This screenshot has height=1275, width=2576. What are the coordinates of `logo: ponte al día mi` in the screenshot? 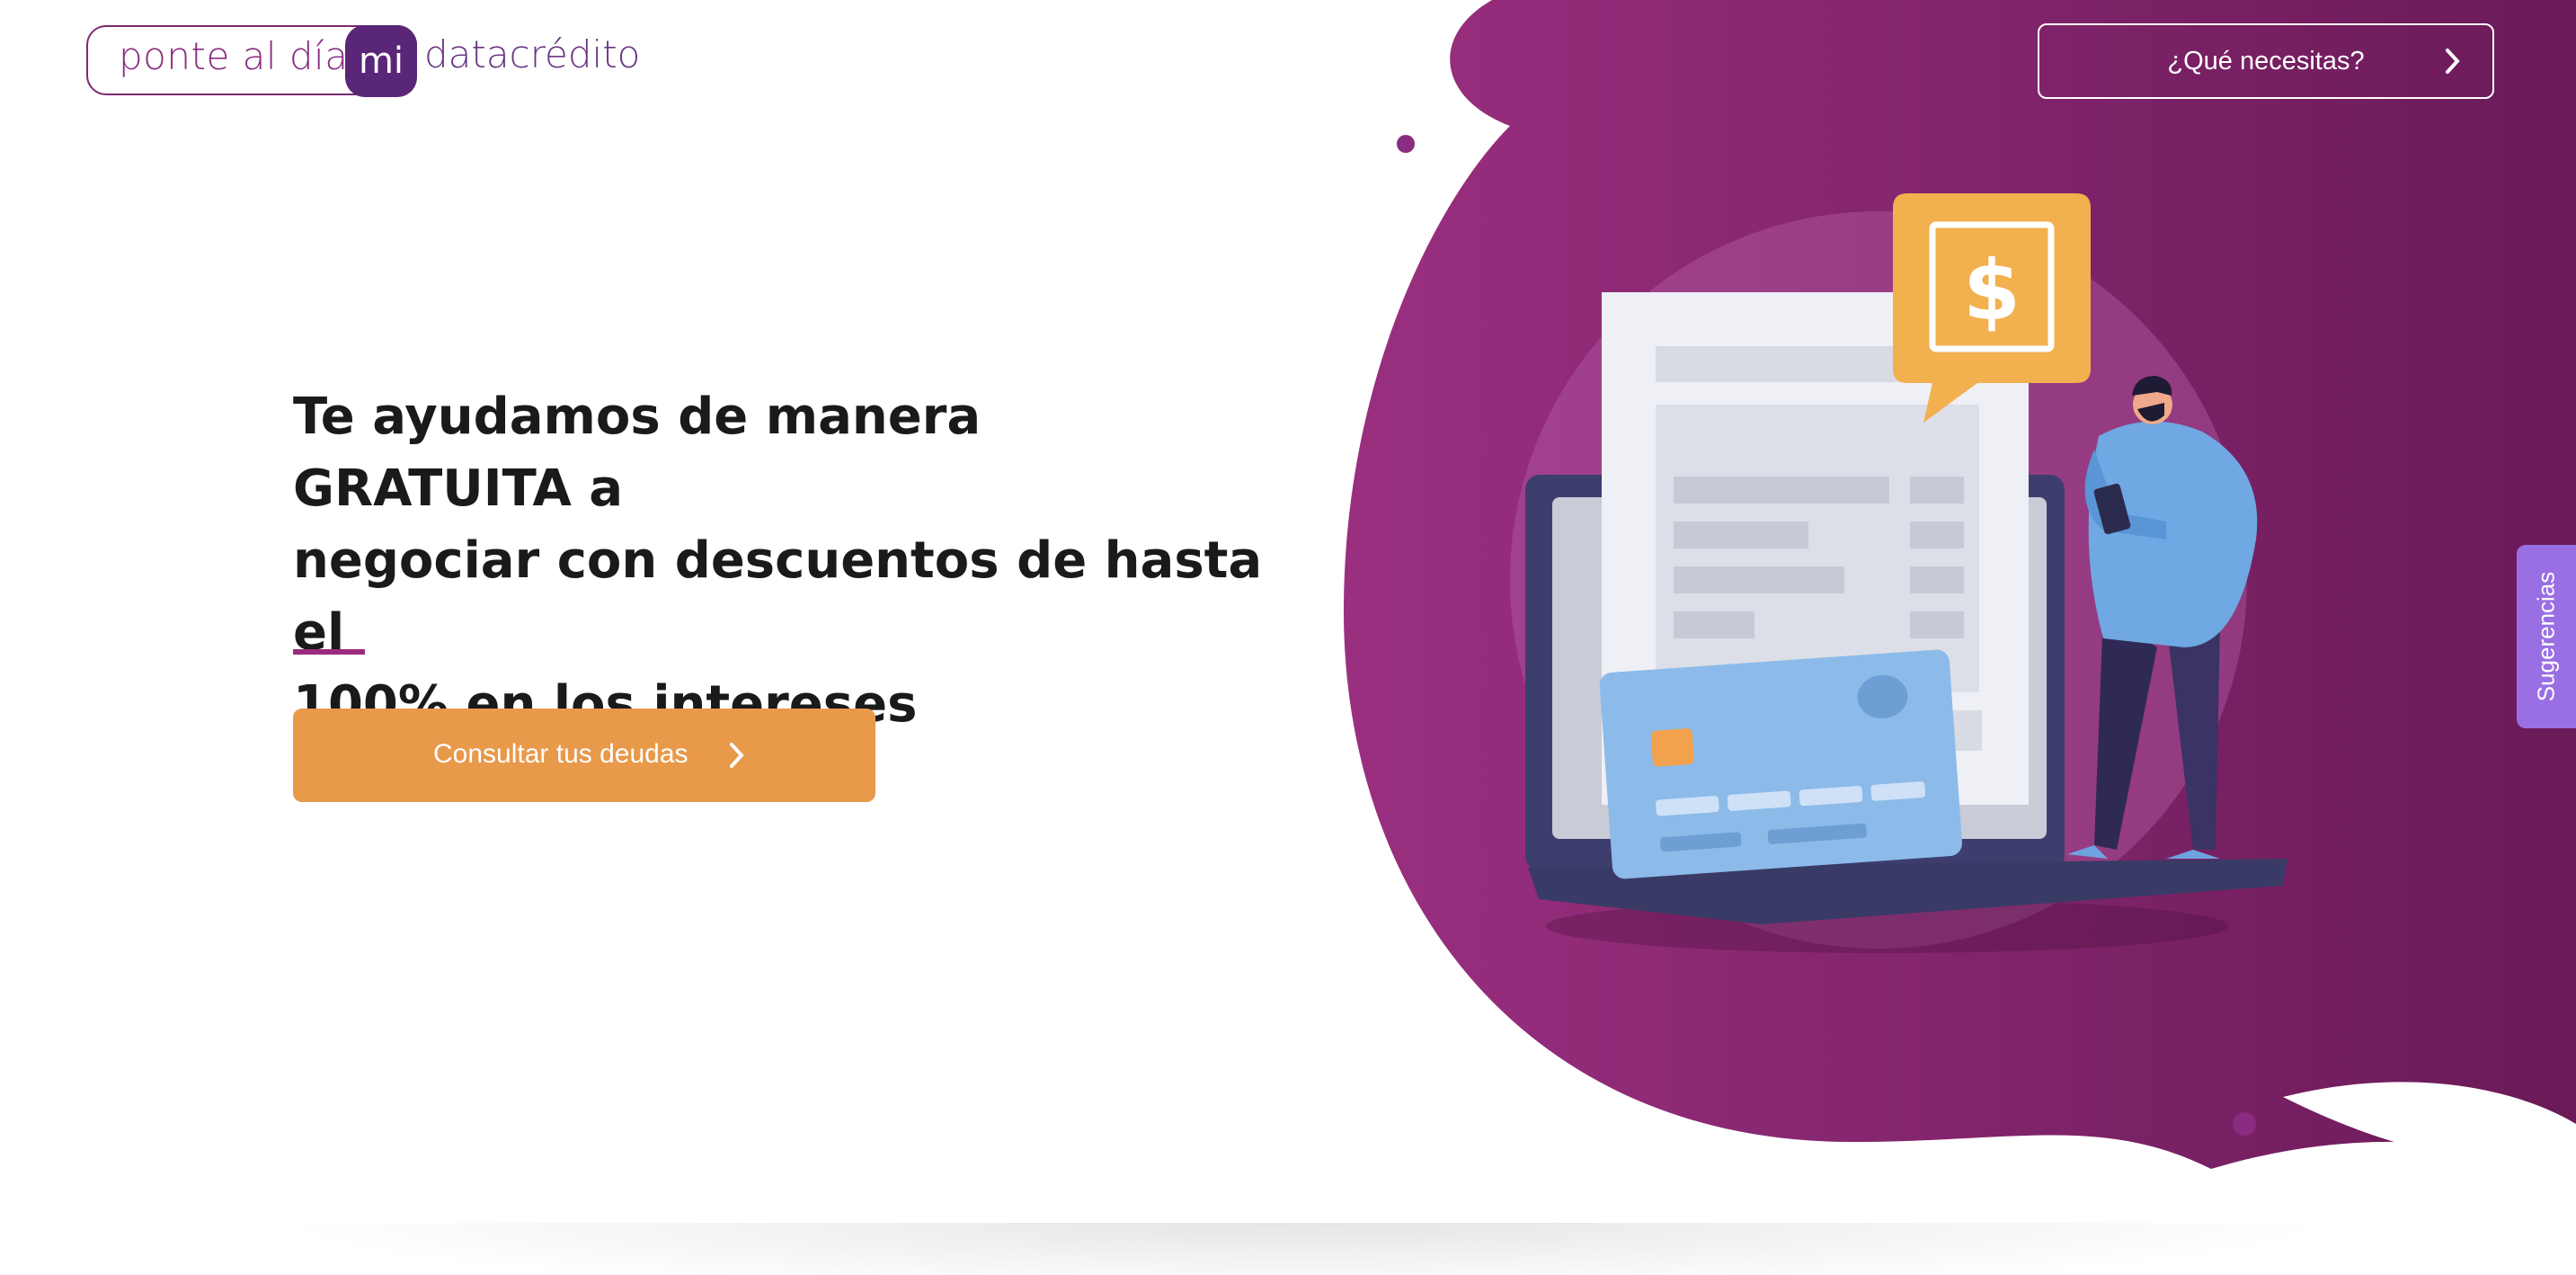 It's located at (251, 61).